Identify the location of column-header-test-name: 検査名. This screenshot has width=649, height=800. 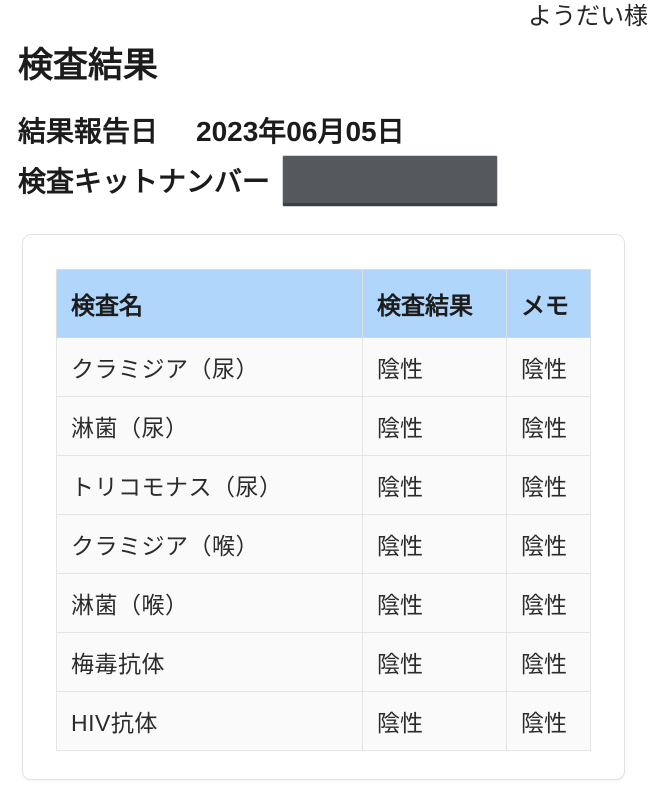
(209, 303).